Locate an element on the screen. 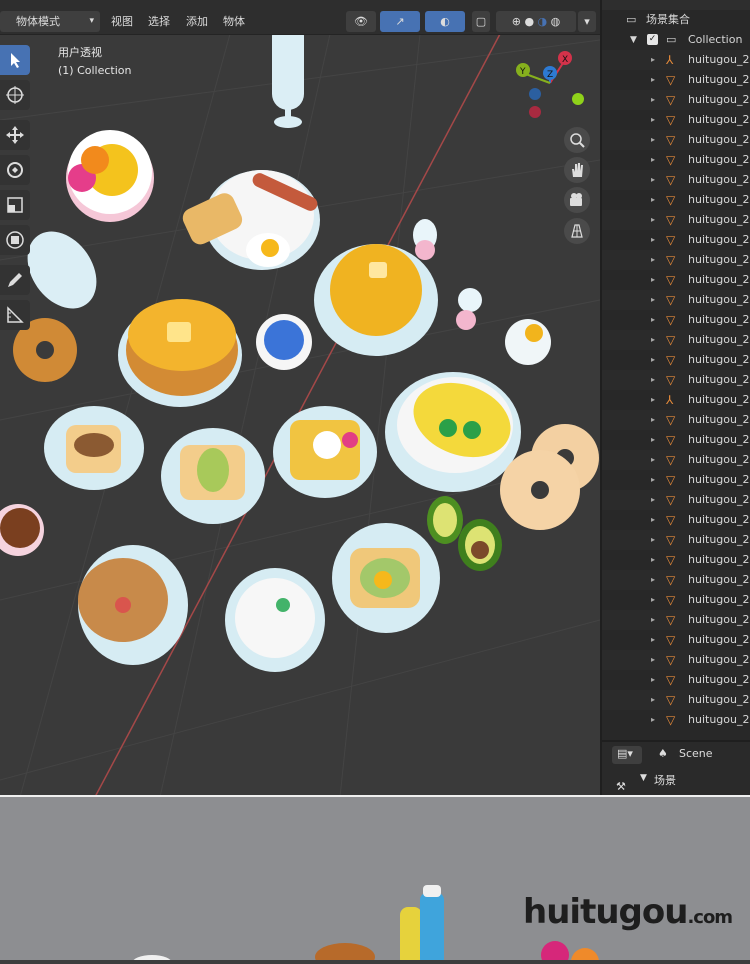  scale-tool is located at coordinates (15, 205).